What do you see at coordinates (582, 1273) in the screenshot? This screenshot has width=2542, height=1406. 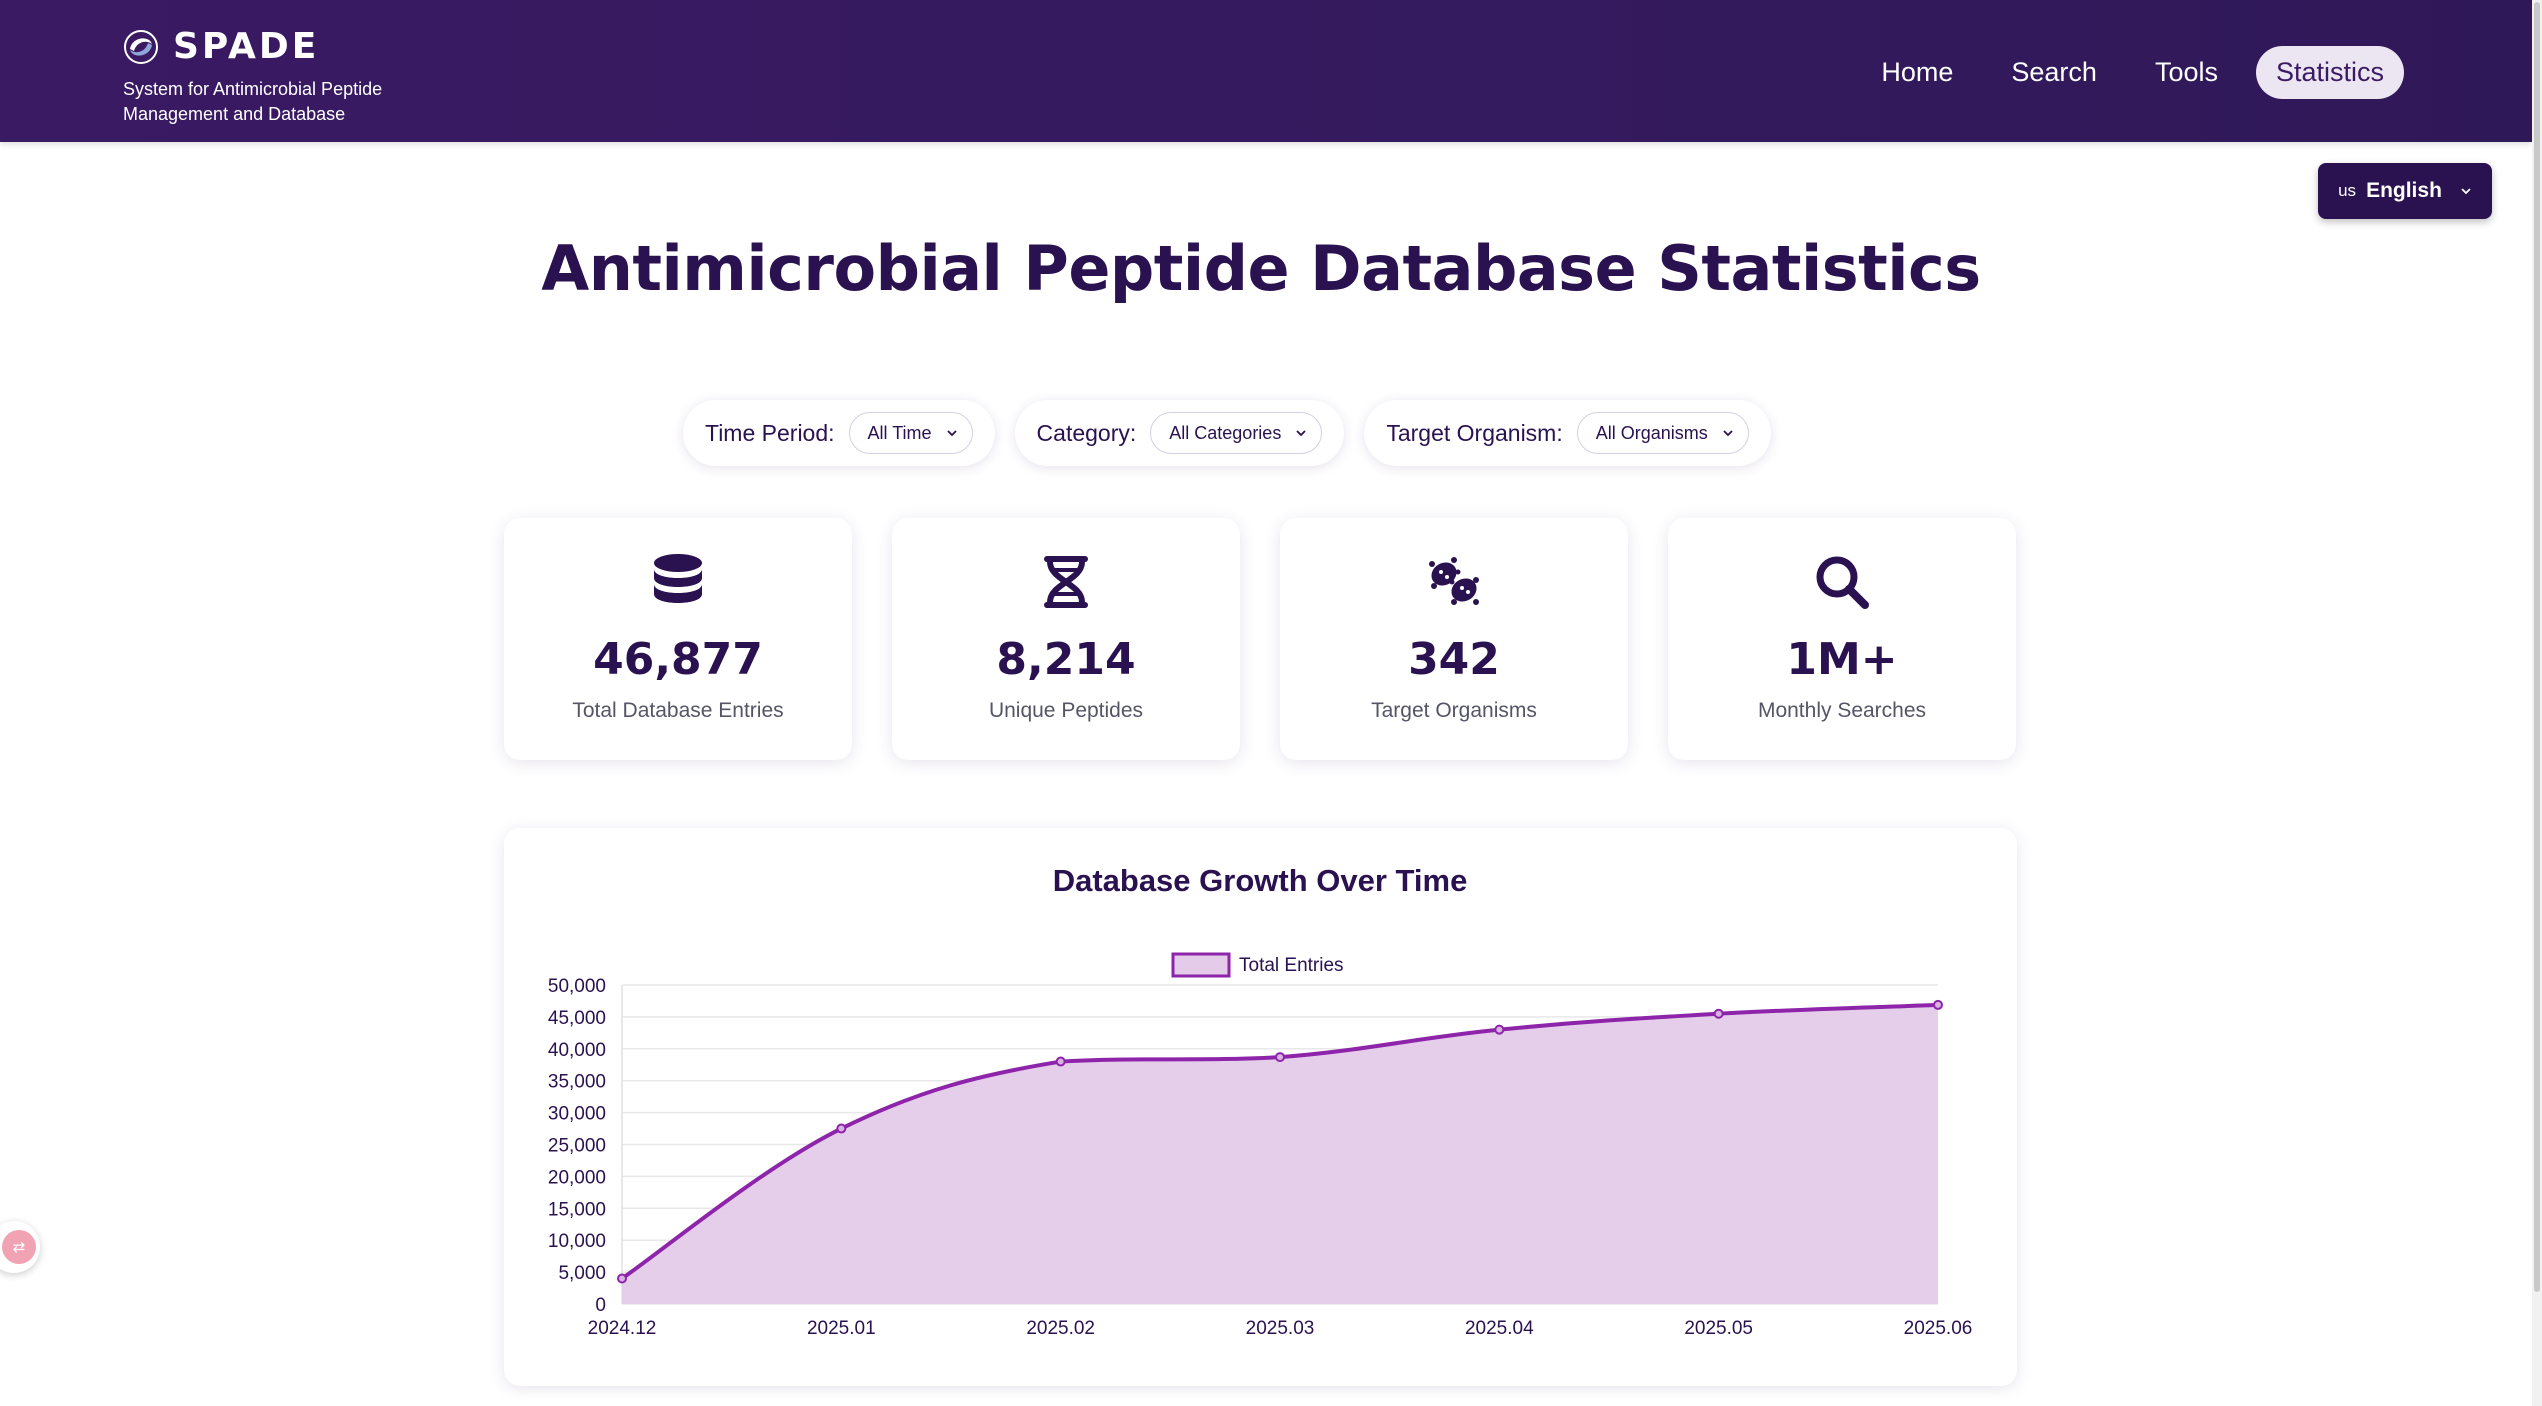 I see `y-tick-label: 5,000` at bounding box center [582, 1273].